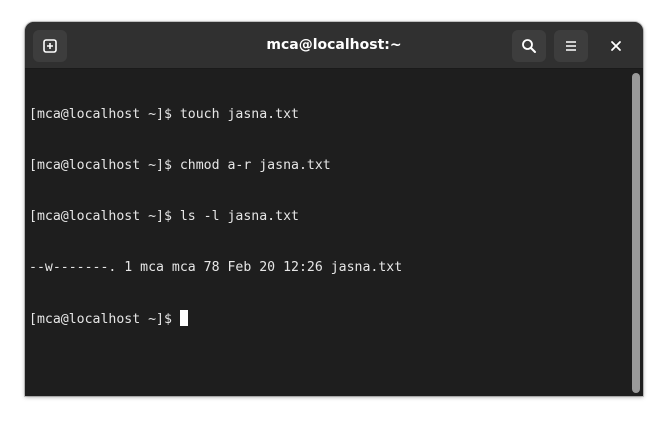 The image size is (668, 424). I want to click on scrollbar-thumb, so click(636, 233).